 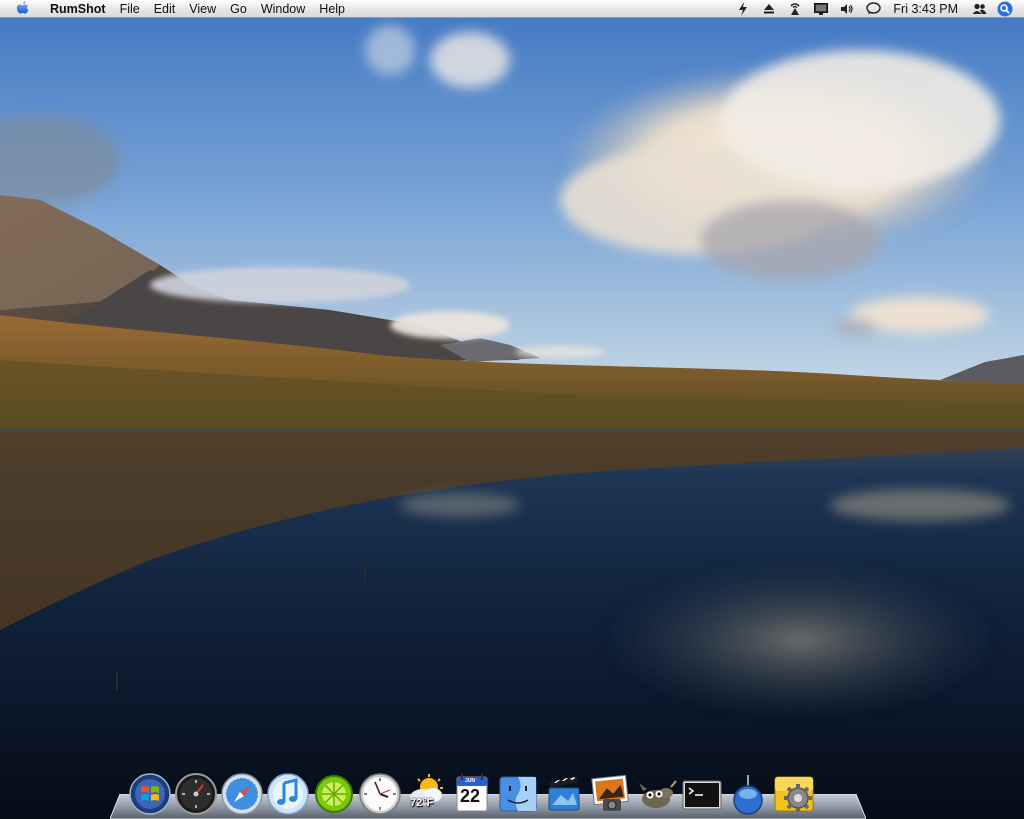 I want to click on dashboard-icon, so click(x=196, y=794).